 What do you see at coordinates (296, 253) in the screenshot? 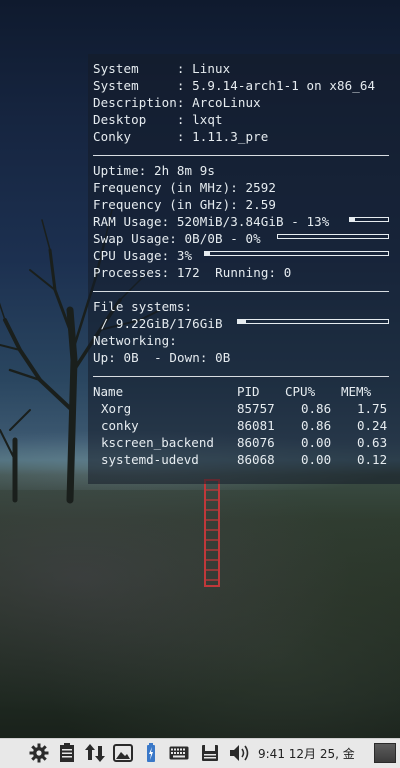
I see `cpu-usage-bar` at bounding box center [296, 253].